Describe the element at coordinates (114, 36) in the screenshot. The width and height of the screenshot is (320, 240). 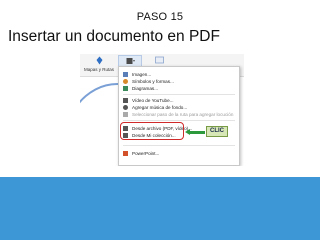
I see `slide-heading: Insertar un documento en PDF` at that location.